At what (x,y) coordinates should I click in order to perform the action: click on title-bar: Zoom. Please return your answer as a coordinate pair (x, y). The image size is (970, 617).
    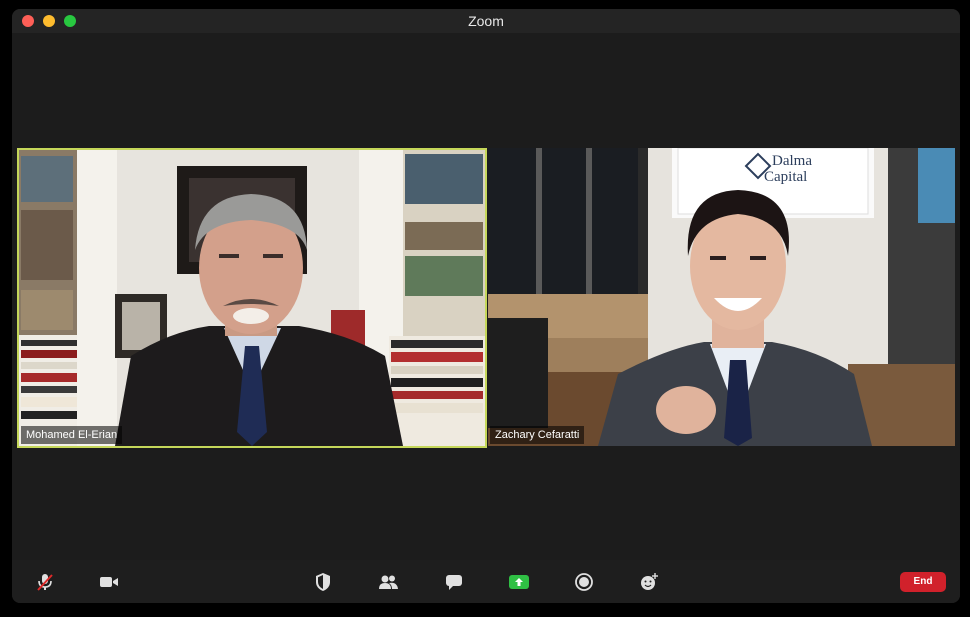
    Looking at the image, I should click on (486, 21).